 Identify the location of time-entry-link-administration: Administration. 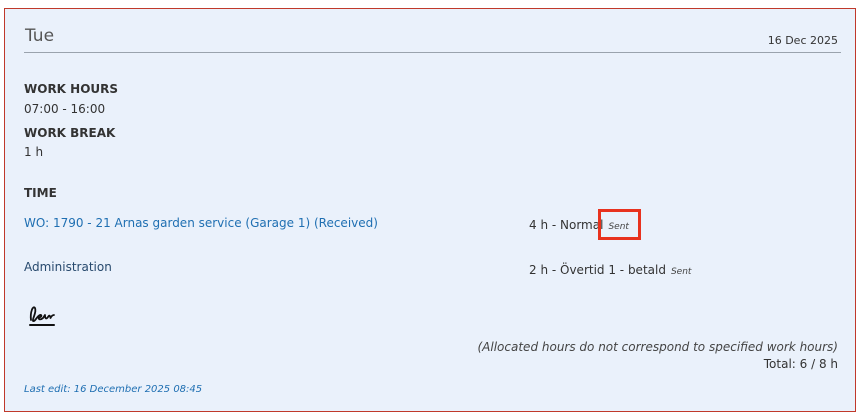
(68, 267).